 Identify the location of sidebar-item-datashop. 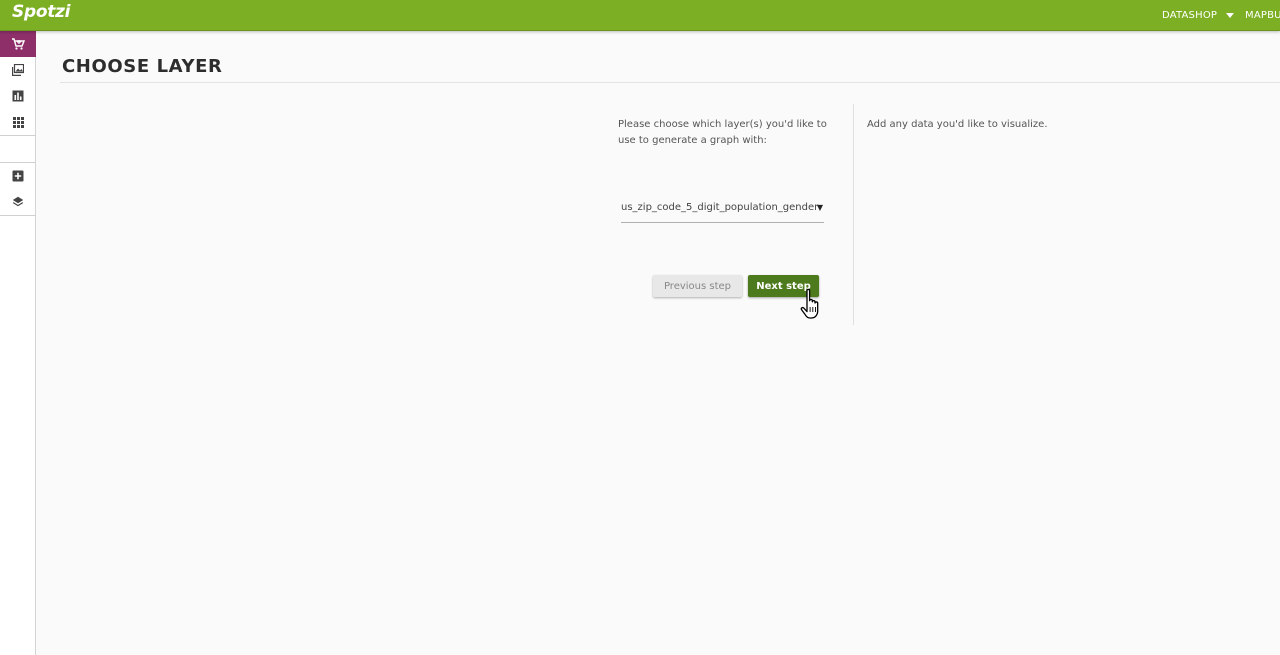
(18, 44).